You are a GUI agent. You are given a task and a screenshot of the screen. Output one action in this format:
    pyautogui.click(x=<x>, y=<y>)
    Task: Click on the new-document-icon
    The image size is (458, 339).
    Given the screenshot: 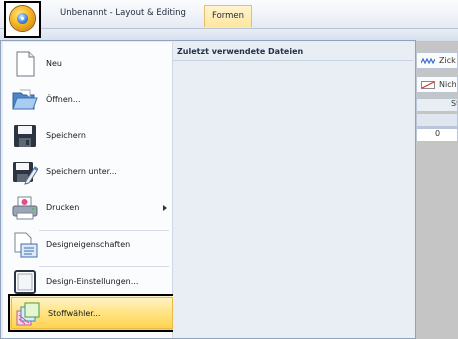 What is the action you would take?
    pyautogui.click(x=25, y=64)
    